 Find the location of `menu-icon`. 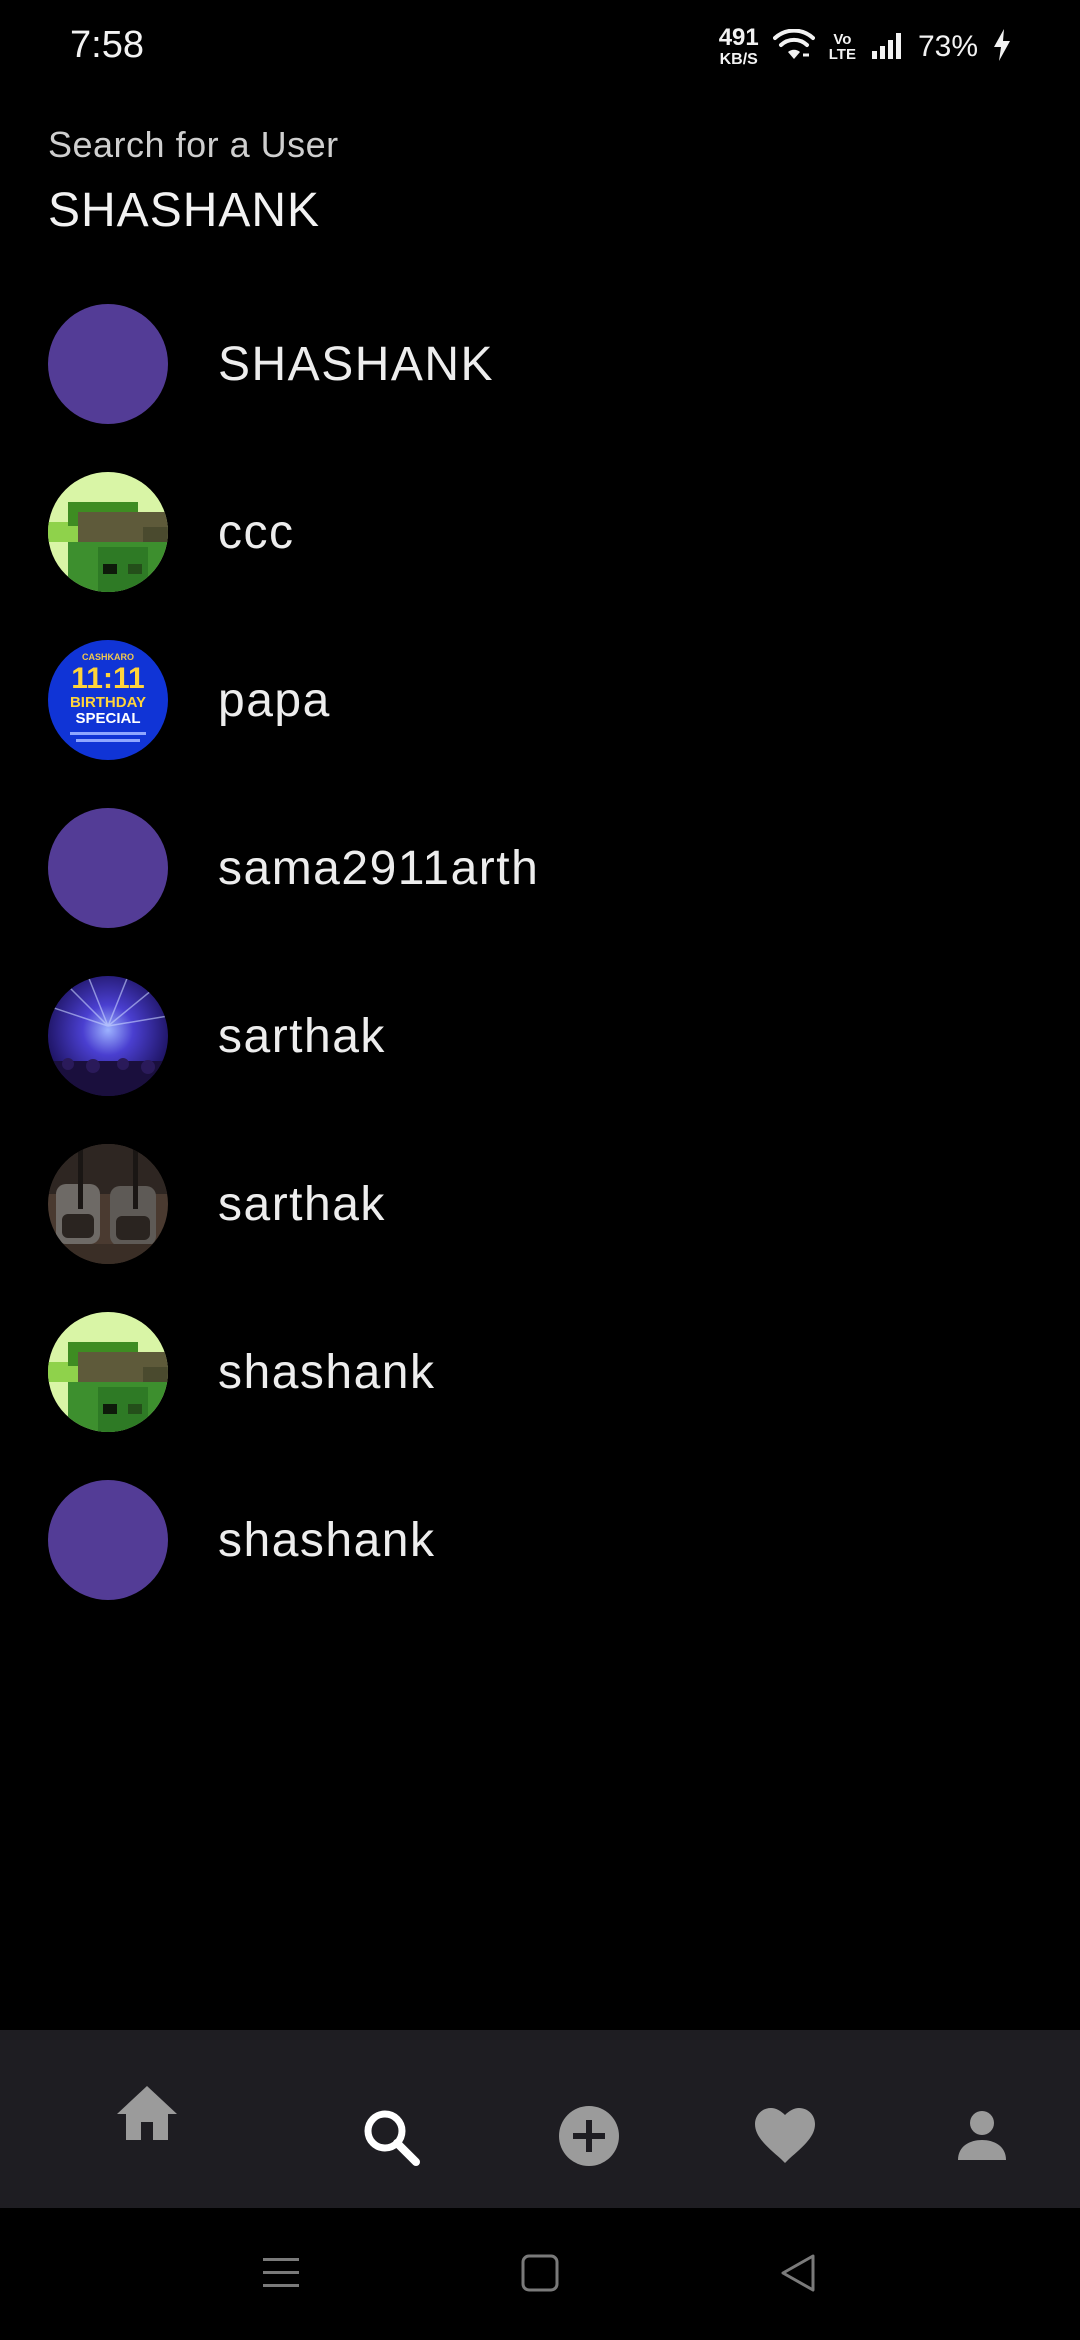

menu-icon is located at coordinates (281, 2275).